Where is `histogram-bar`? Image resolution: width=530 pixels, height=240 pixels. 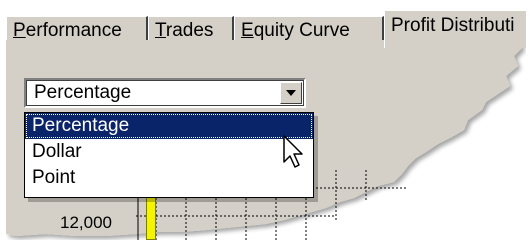 histogram-bar is located at coordinates (151, 218).